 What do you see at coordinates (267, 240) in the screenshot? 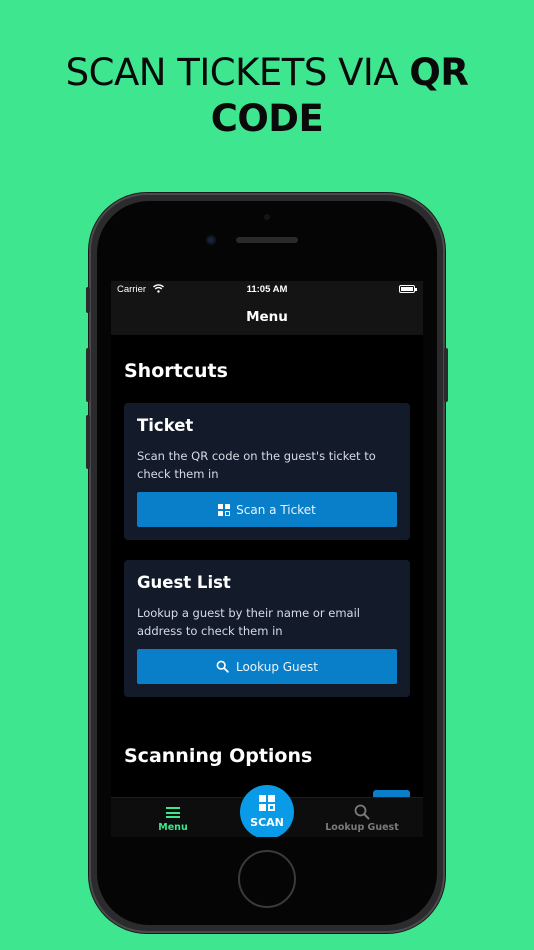
I see `earpiece-speaker` at bounding box center [267, 240].